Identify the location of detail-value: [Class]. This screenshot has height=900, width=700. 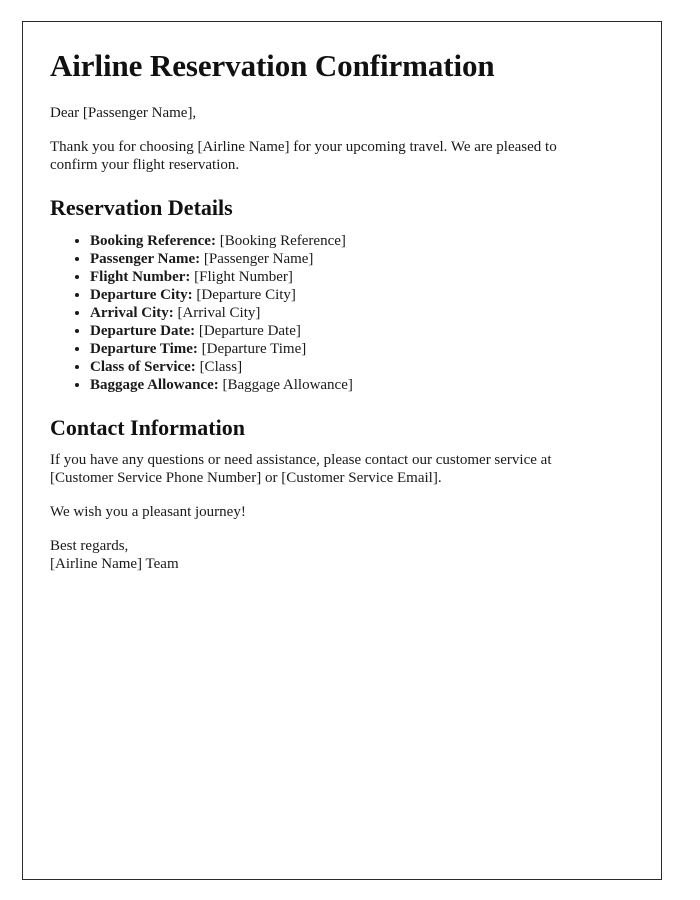
(221, 367).